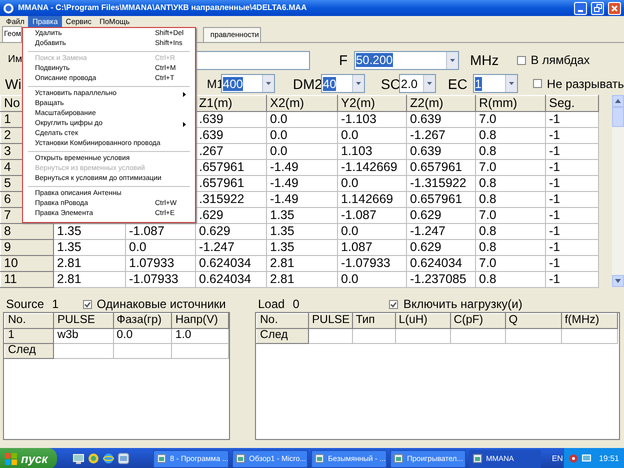 The height and width of the screenshot is (468, 624). What do you see at coordinates (372, 200) in the screenshot?
I see `table-cell: 1.142669` at bounding box center [372, 200].